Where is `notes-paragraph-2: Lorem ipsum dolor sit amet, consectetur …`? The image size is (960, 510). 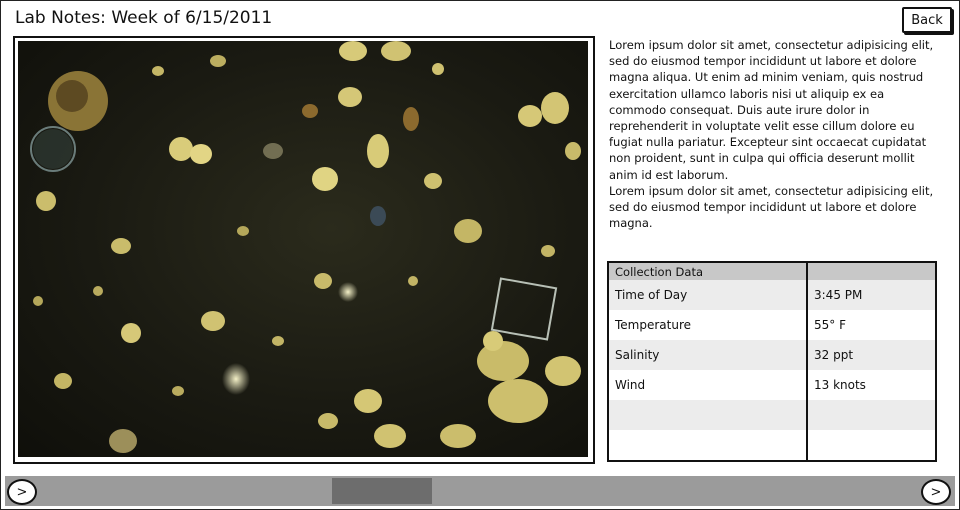
notes-paragraph-2: Lorem ipsum dolor sit amet, consectetur … is located at coordinates (771, 207).